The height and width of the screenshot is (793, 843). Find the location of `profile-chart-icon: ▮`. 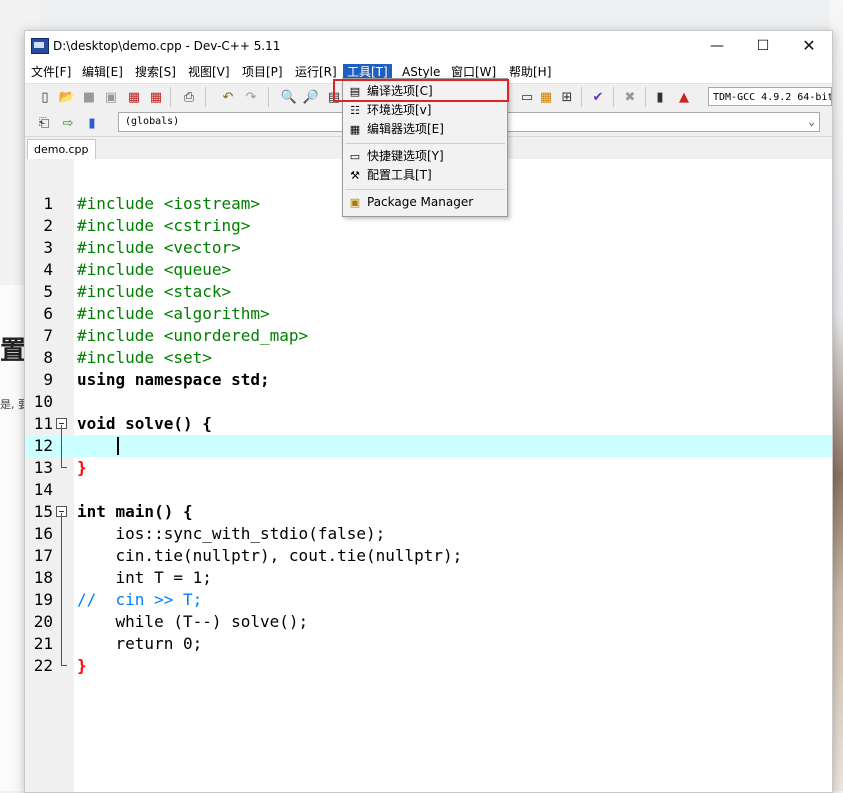

profile-chart-icon: ▮ is located at coordinates (660, 97).